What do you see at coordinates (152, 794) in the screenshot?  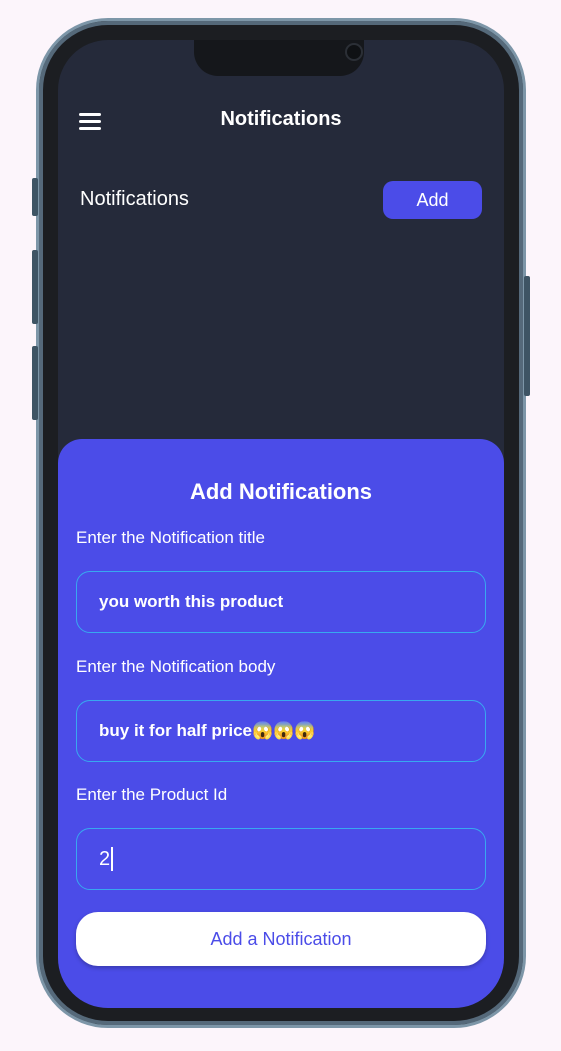 I see `product-id-field-label: Enter the Product Id` at bounding box center [152, 794].